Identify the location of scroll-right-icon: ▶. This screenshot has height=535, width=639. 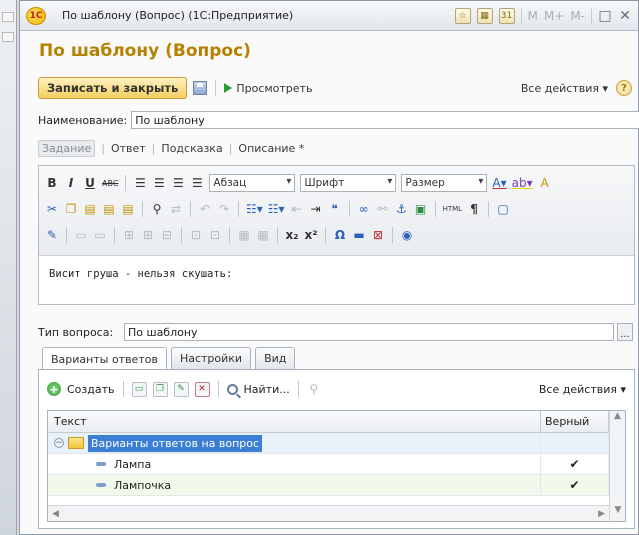
(601, 514).